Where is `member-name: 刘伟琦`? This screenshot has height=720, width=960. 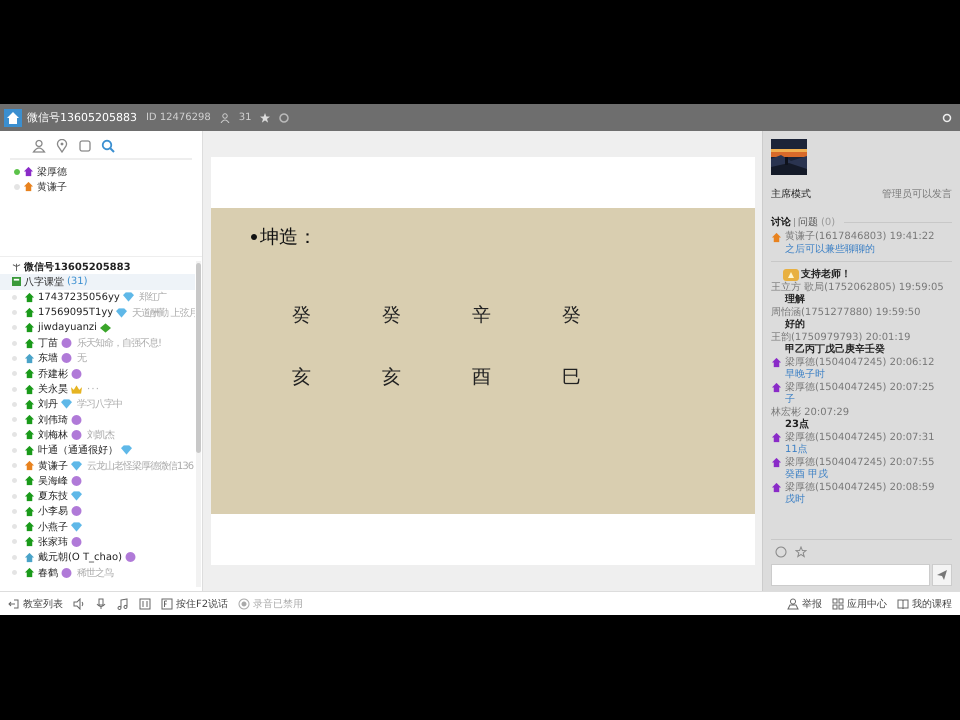
member-name: 刘伟琦 is located at coordinates (53, 420).